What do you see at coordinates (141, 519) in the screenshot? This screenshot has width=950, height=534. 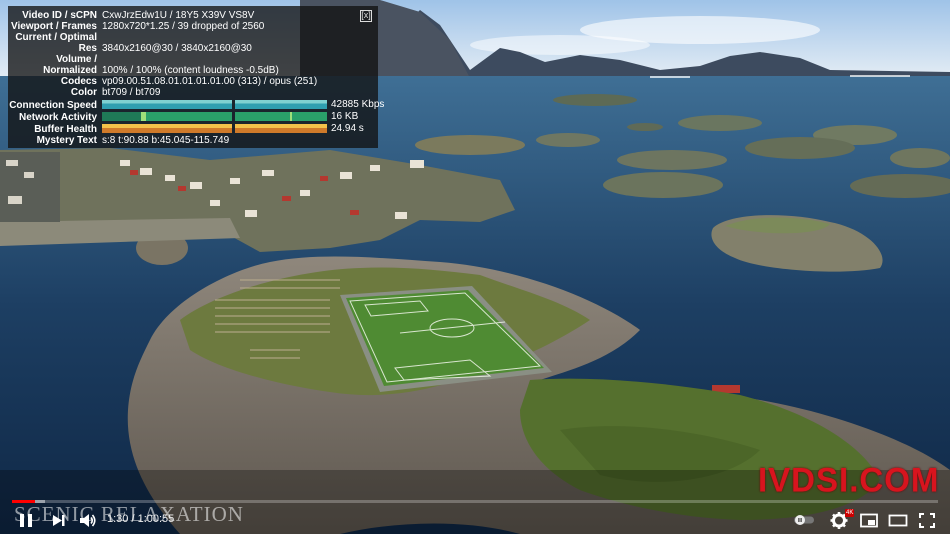 I see `time-display: 1:30 / 1:00:55` at bounding box center [141, 519].